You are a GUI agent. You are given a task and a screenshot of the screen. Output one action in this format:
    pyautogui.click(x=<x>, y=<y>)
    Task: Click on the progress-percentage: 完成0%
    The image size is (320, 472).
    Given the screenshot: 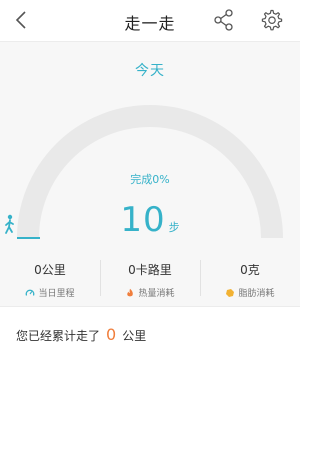 What is the action you would take?
    pyautogui.click(x=150, y=179)
    